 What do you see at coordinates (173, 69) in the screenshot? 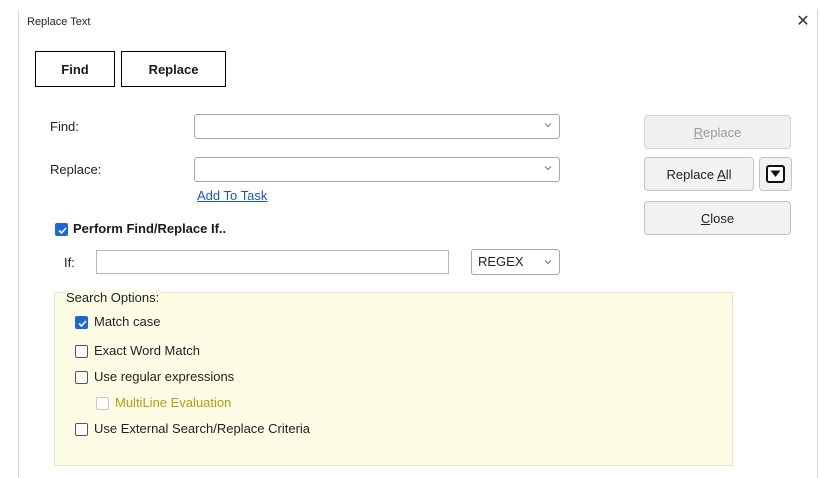
I see `tab-replace: Replace` at bounding box center [173, 69].